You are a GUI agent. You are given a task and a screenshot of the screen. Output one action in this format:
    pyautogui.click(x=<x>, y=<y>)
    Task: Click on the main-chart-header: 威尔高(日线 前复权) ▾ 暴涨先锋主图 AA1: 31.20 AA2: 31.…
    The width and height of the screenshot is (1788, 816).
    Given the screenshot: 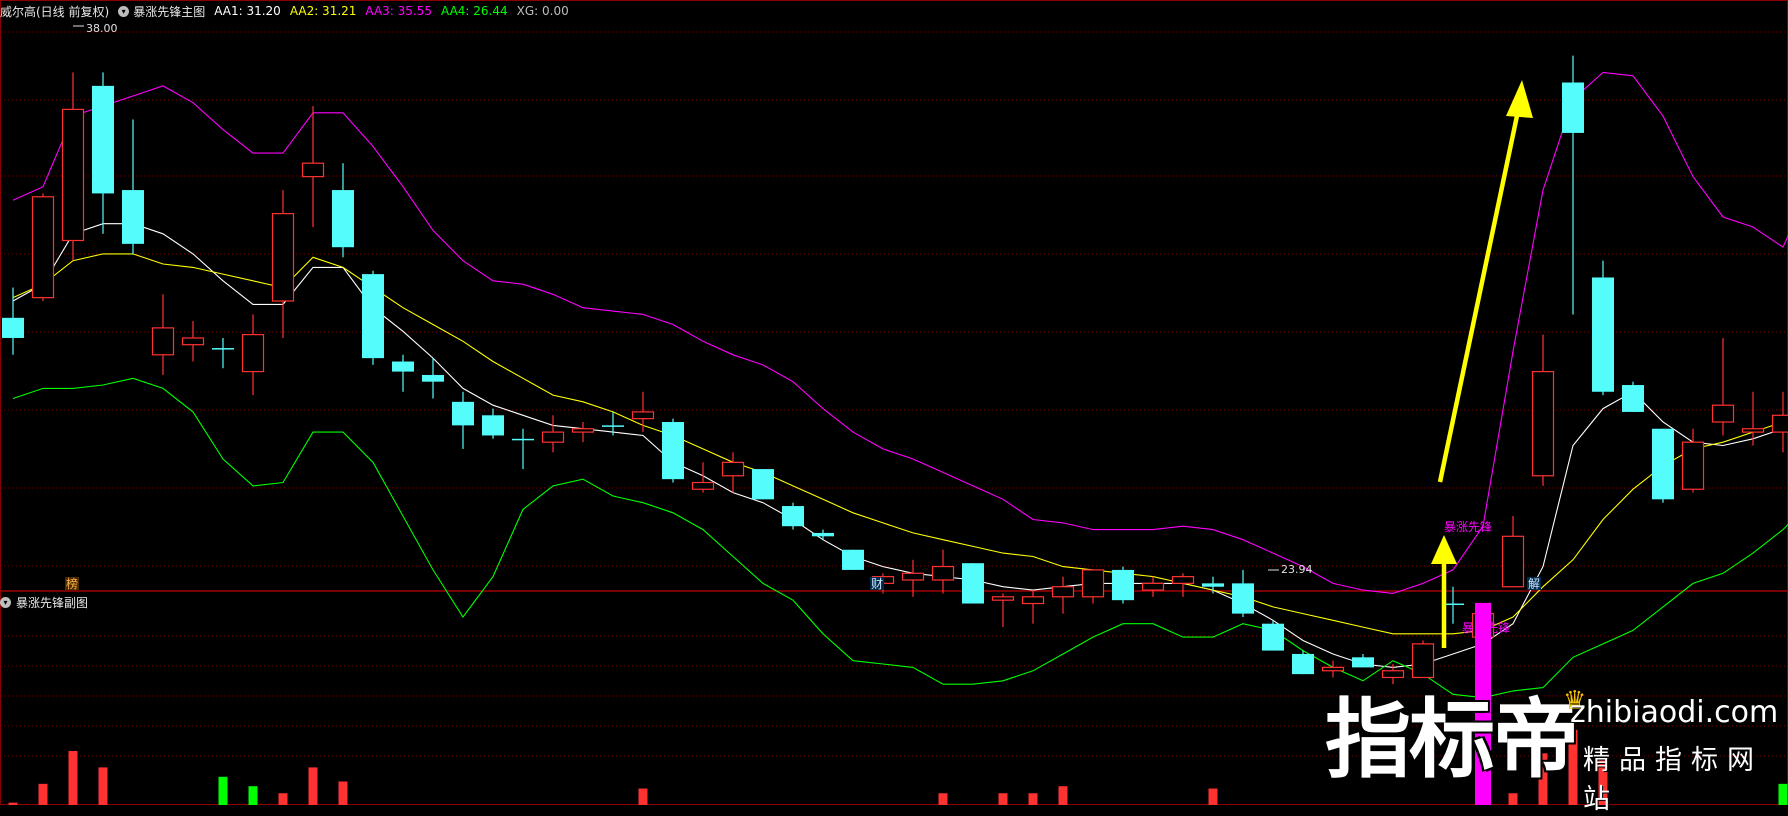 What is the action you would take?
    pyautogui.click(x=284, y=11)
    